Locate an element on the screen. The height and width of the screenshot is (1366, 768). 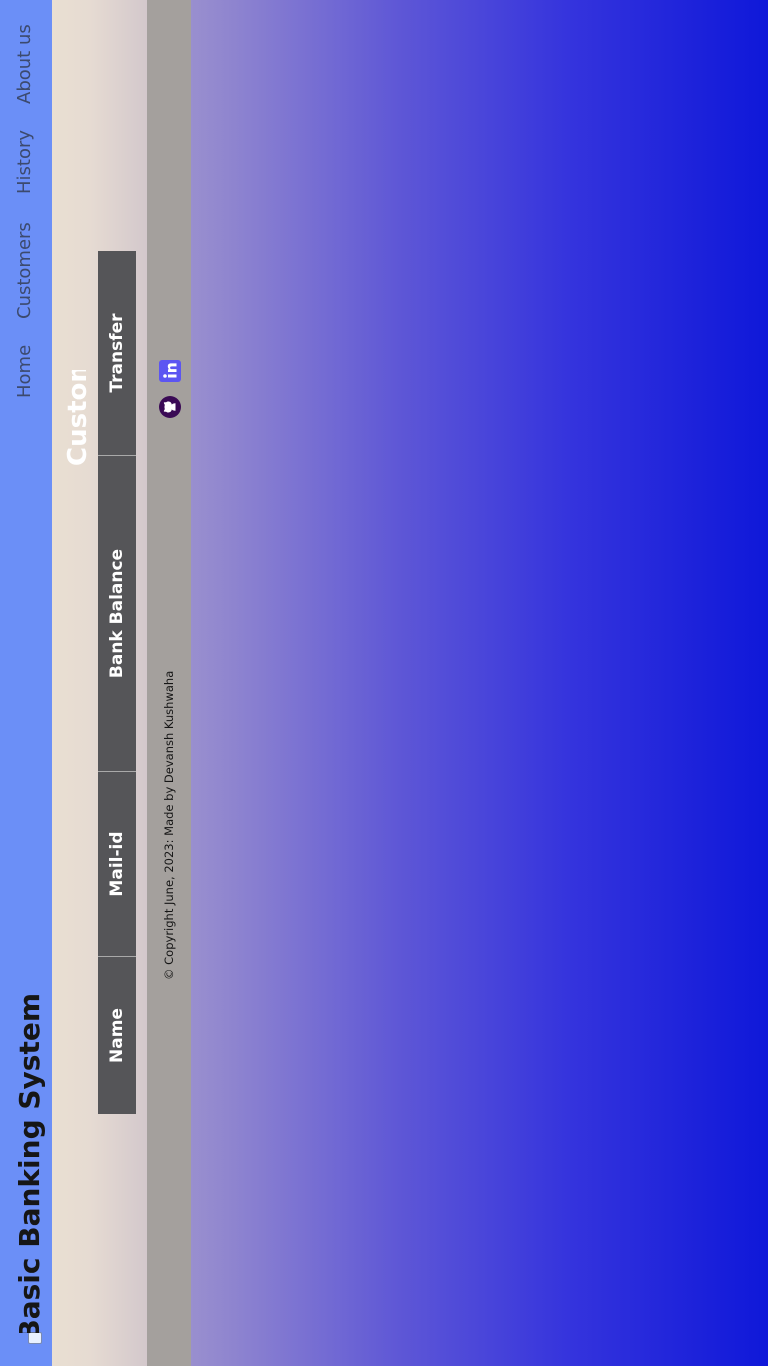
bank-logo-icon is located at coordinates (35, 1338).